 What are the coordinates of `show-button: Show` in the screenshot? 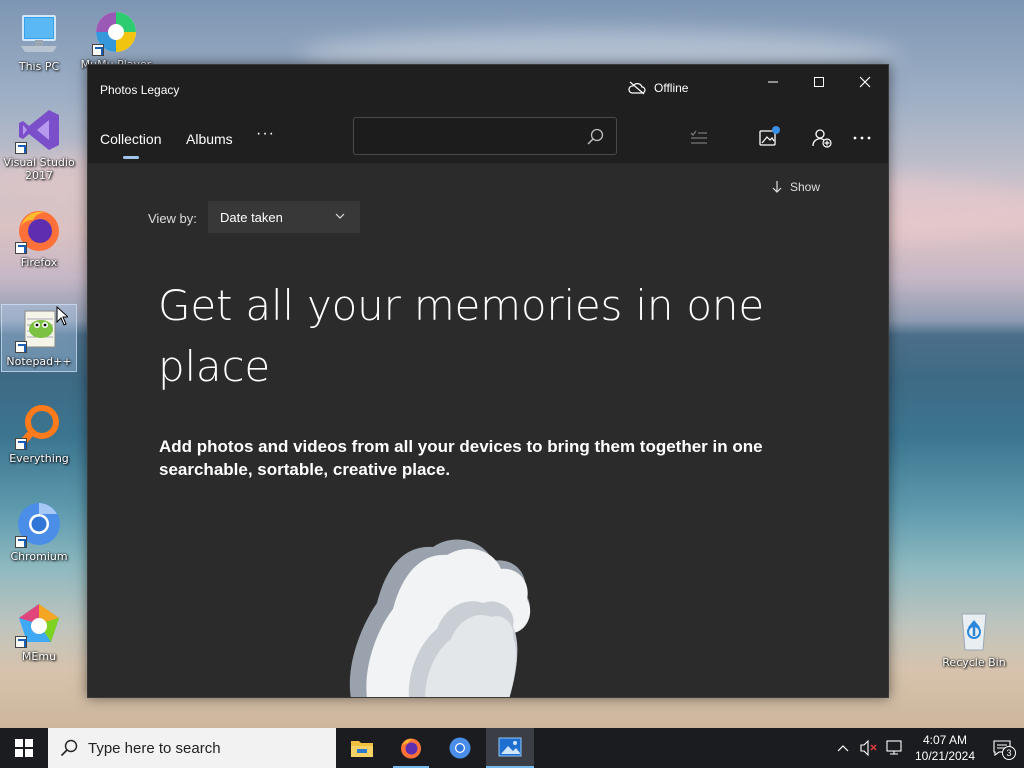 It's located at (796, 187).